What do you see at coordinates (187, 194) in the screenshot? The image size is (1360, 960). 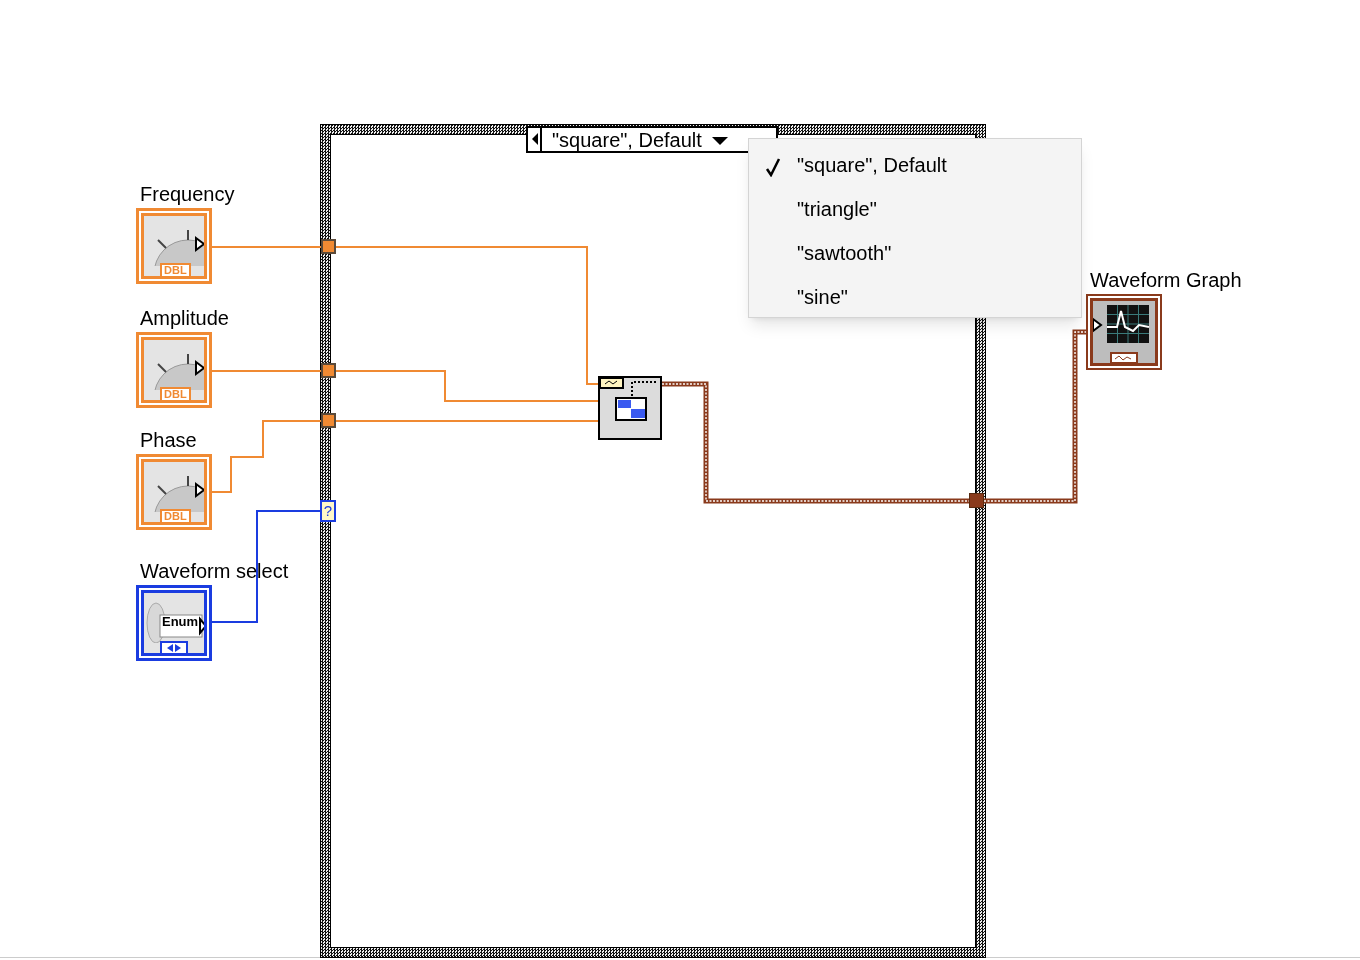 I see `control-label: Frequency` at bounding box center [187, 194].